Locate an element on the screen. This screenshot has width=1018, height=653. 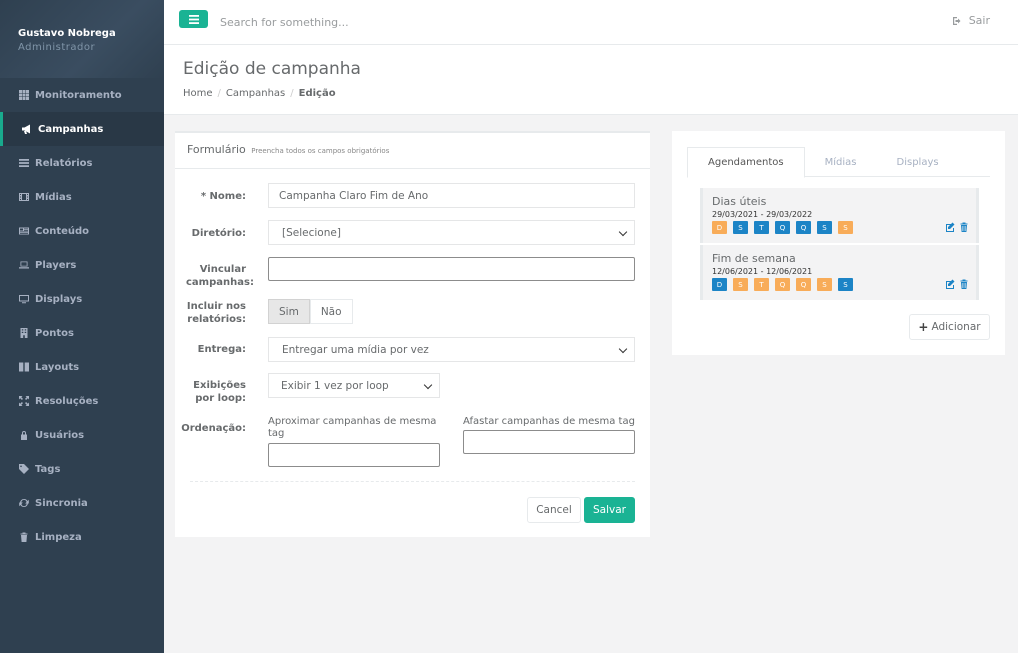
search-input is located at coordinates (420, 22).